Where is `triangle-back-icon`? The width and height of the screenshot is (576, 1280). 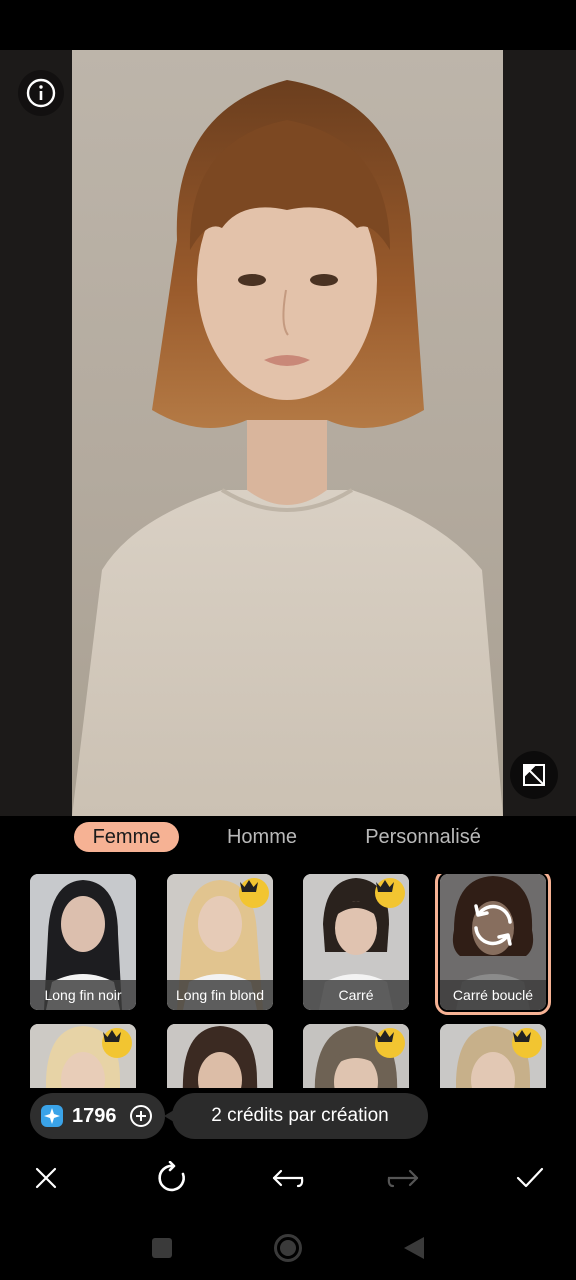 triangle-back-icon is located at coordinates (414, 1248).